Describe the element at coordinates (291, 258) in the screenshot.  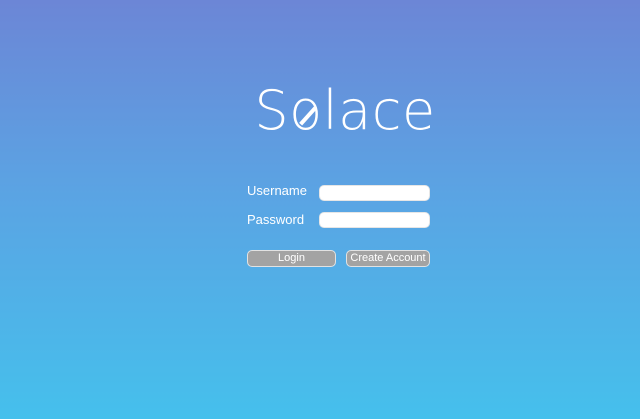
I see `login-button: Login` at that location.